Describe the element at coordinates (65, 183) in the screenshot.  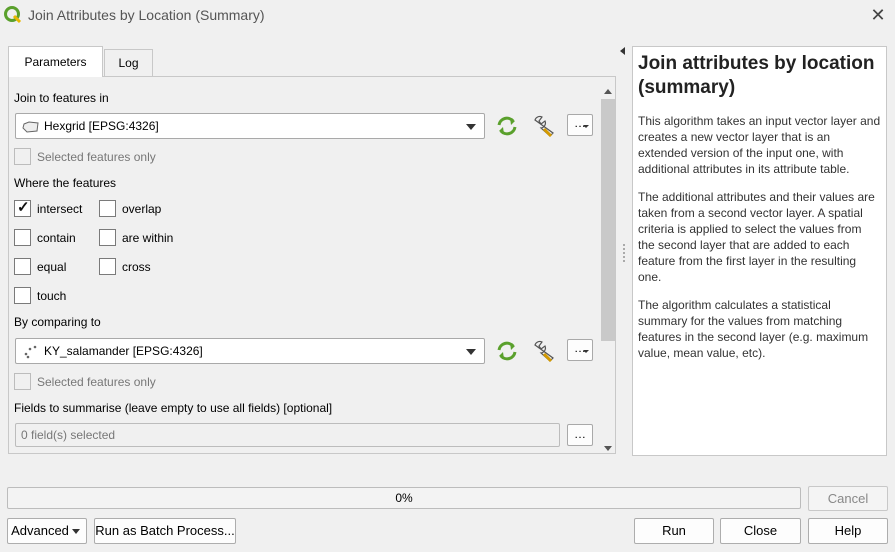
I see `where-label: Where the features` at that location.